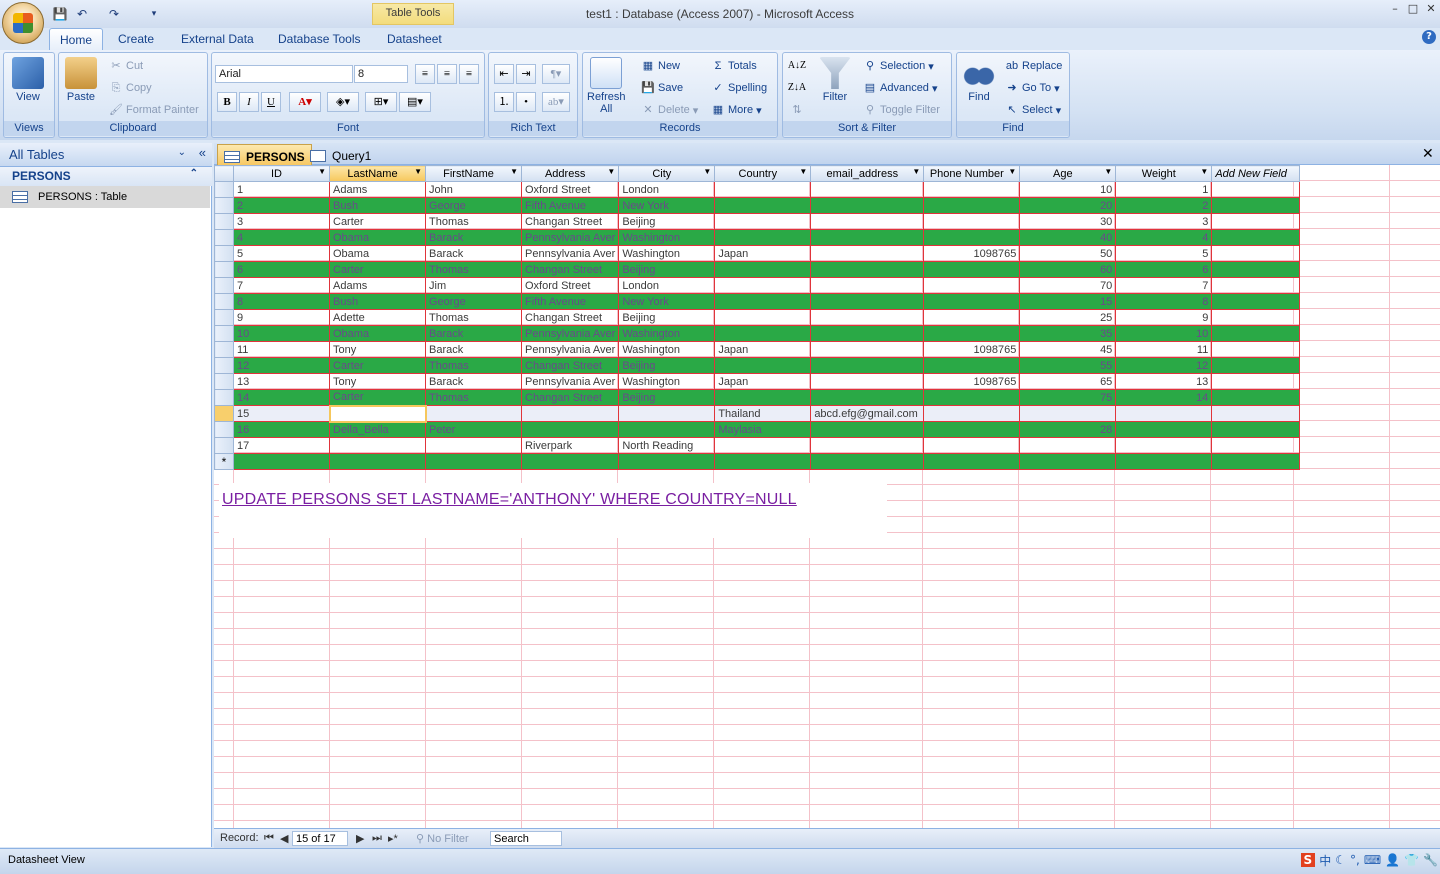 The image size is (1440, 874). I want to click on table-cell: 65, so click(1068, 381).